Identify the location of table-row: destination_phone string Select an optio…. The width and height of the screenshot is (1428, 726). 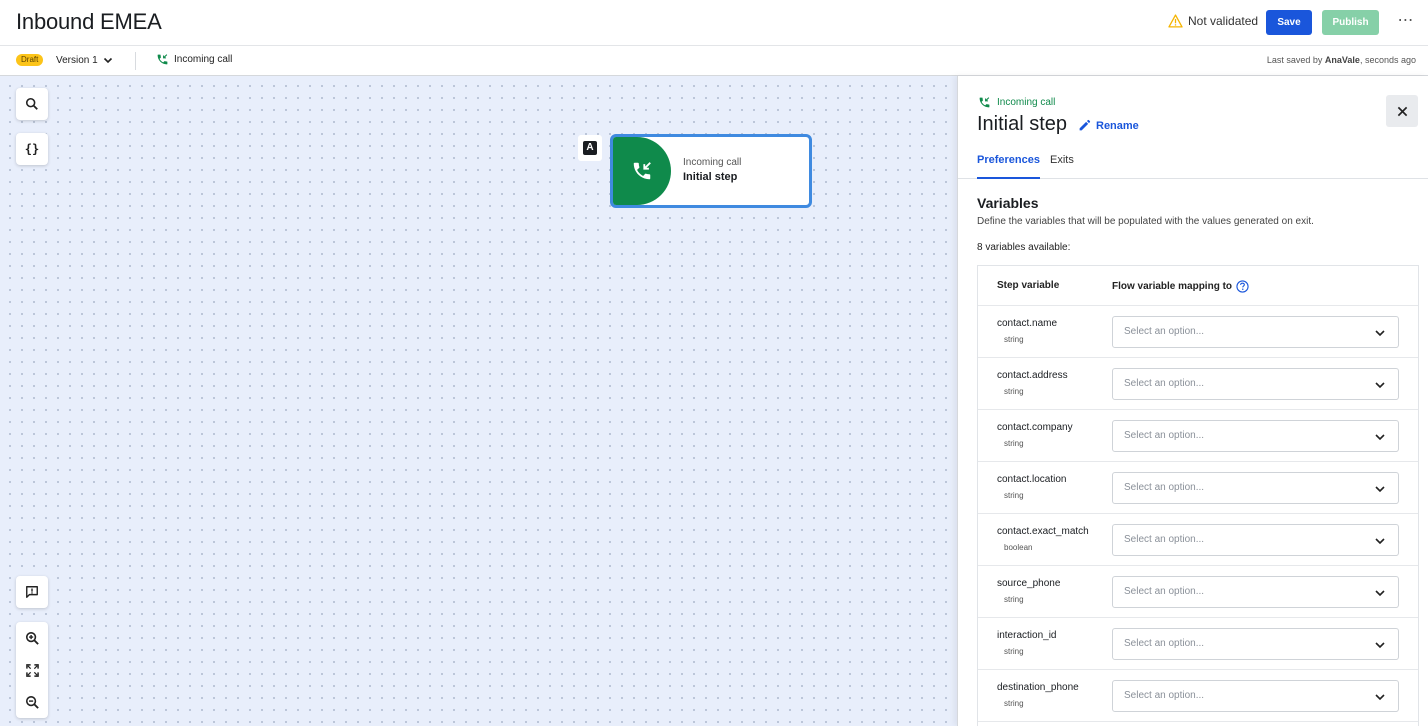
(1198, 696).